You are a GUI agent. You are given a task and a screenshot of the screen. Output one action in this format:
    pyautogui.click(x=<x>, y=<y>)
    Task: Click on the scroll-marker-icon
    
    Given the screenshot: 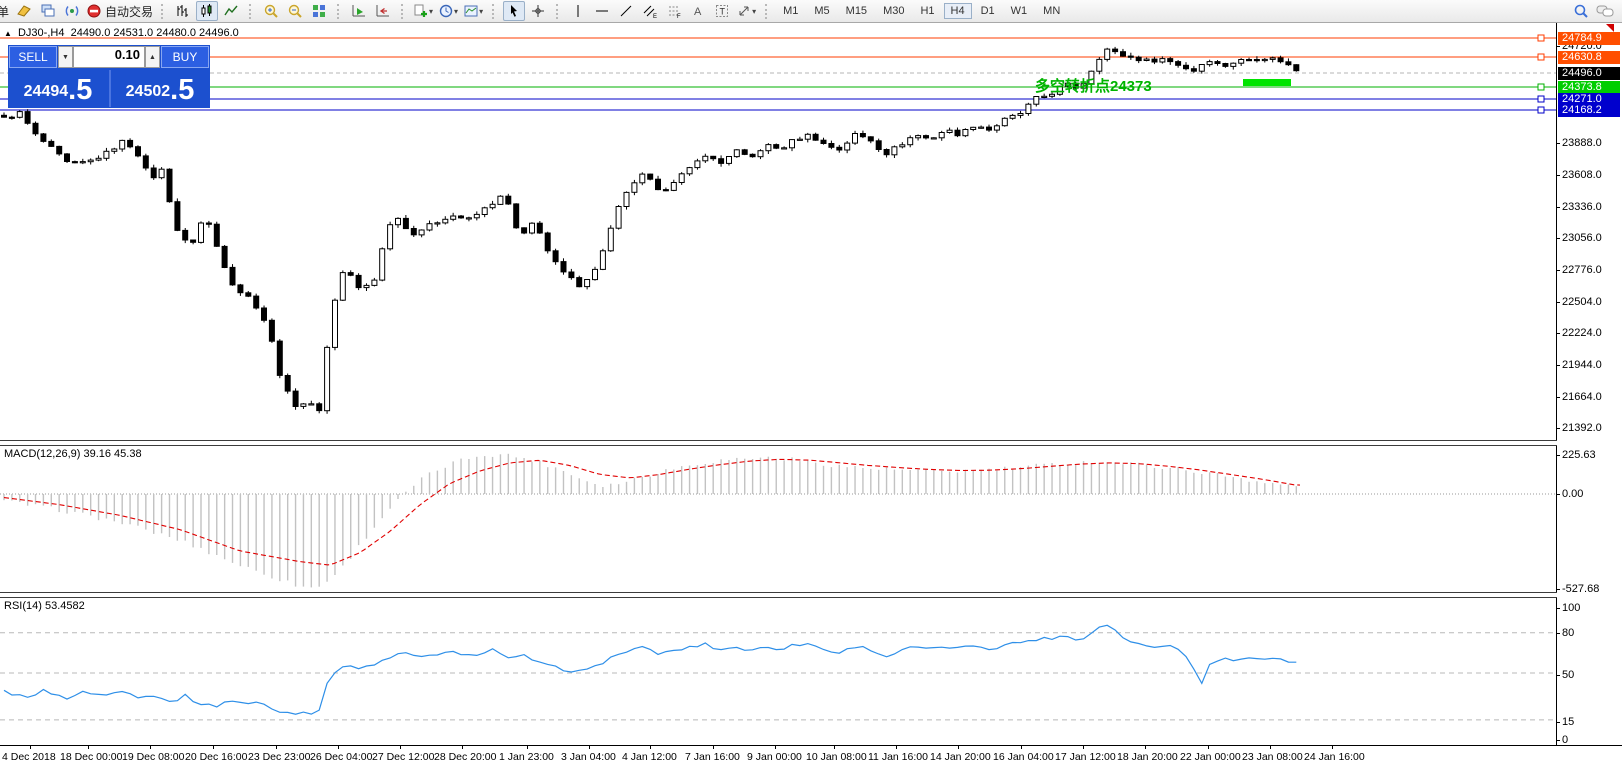 What is the action you would take?
    pyautogui.click(x=1610, y=28)
    